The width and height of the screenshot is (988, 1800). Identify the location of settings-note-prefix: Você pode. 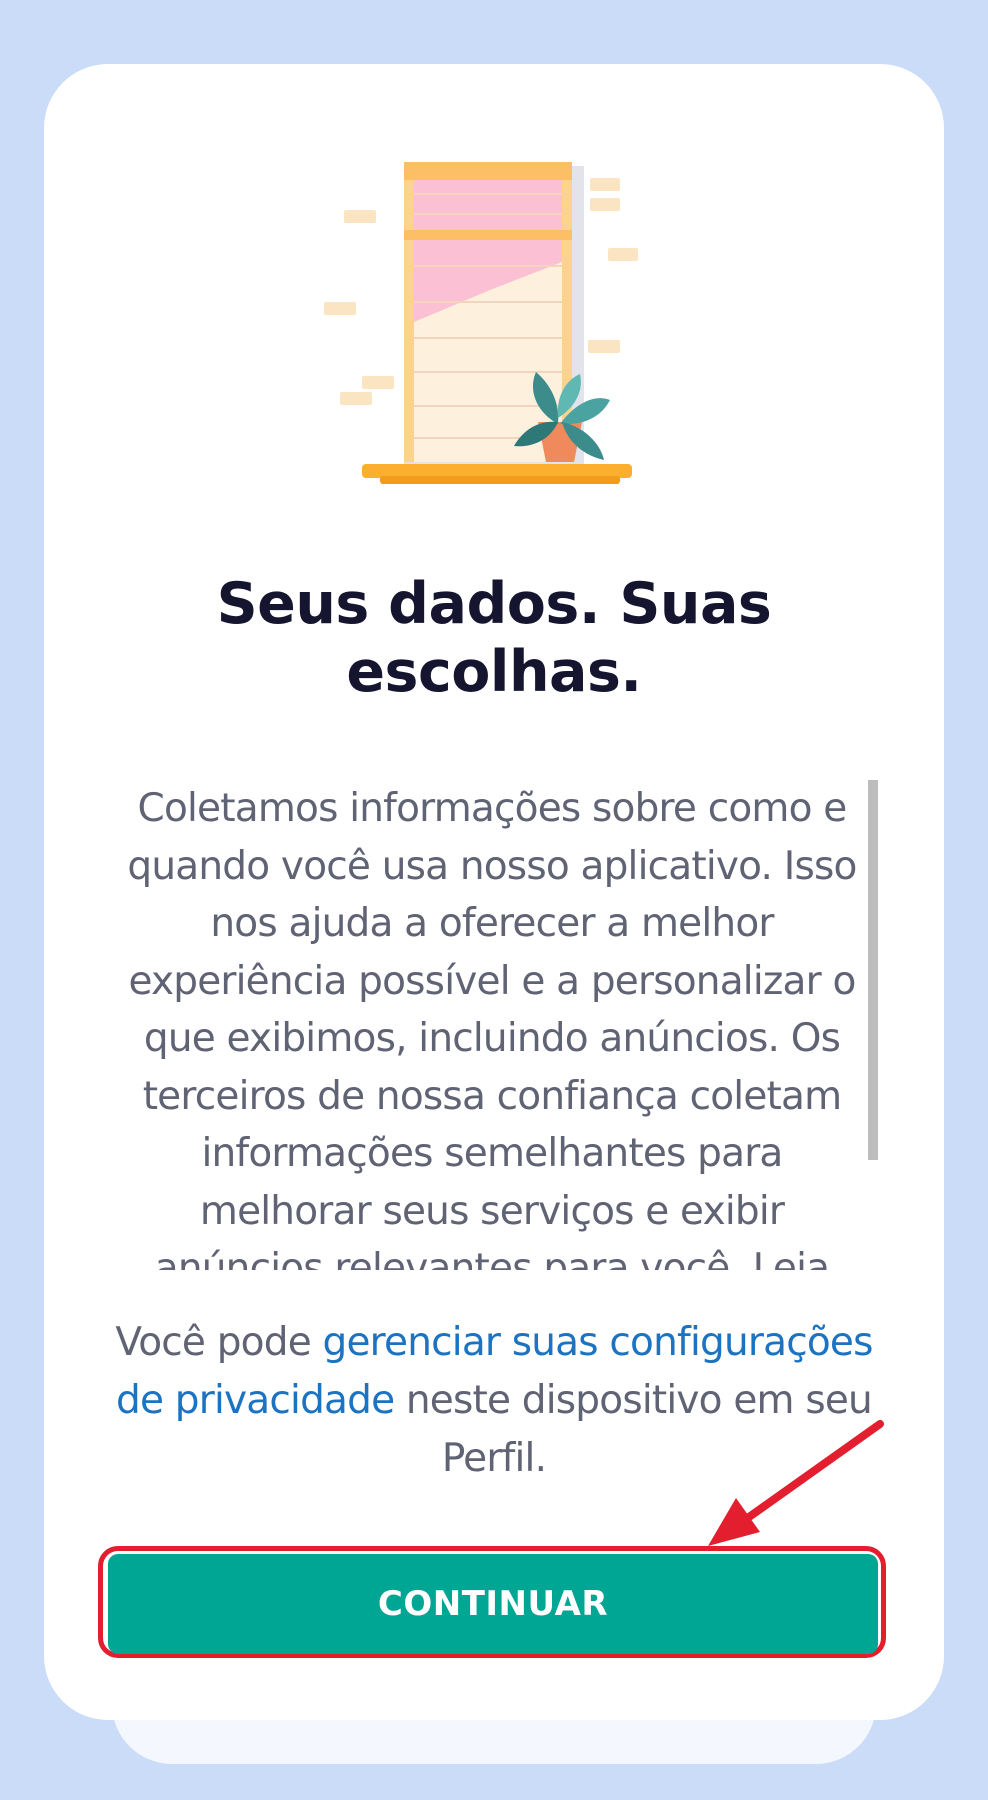
(219, 1342).